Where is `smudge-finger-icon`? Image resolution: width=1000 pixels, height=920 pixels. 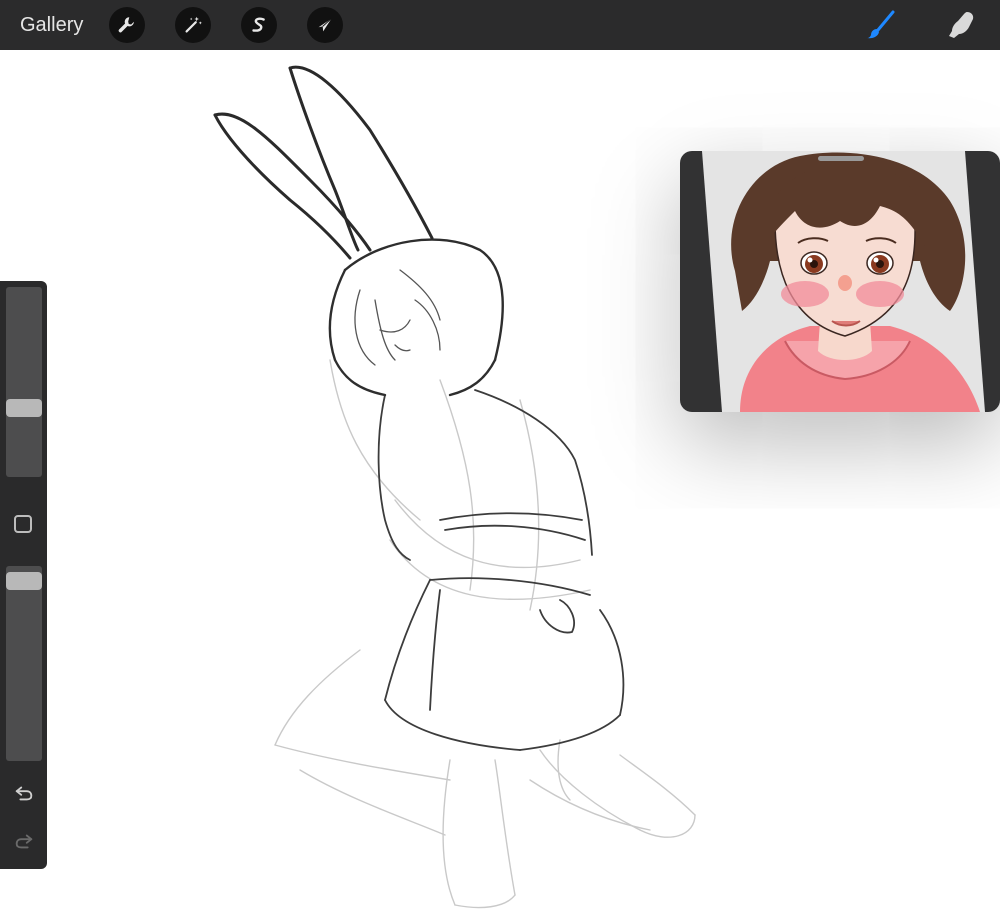
smudge-finger-icon is located at coordinates (961, 25).